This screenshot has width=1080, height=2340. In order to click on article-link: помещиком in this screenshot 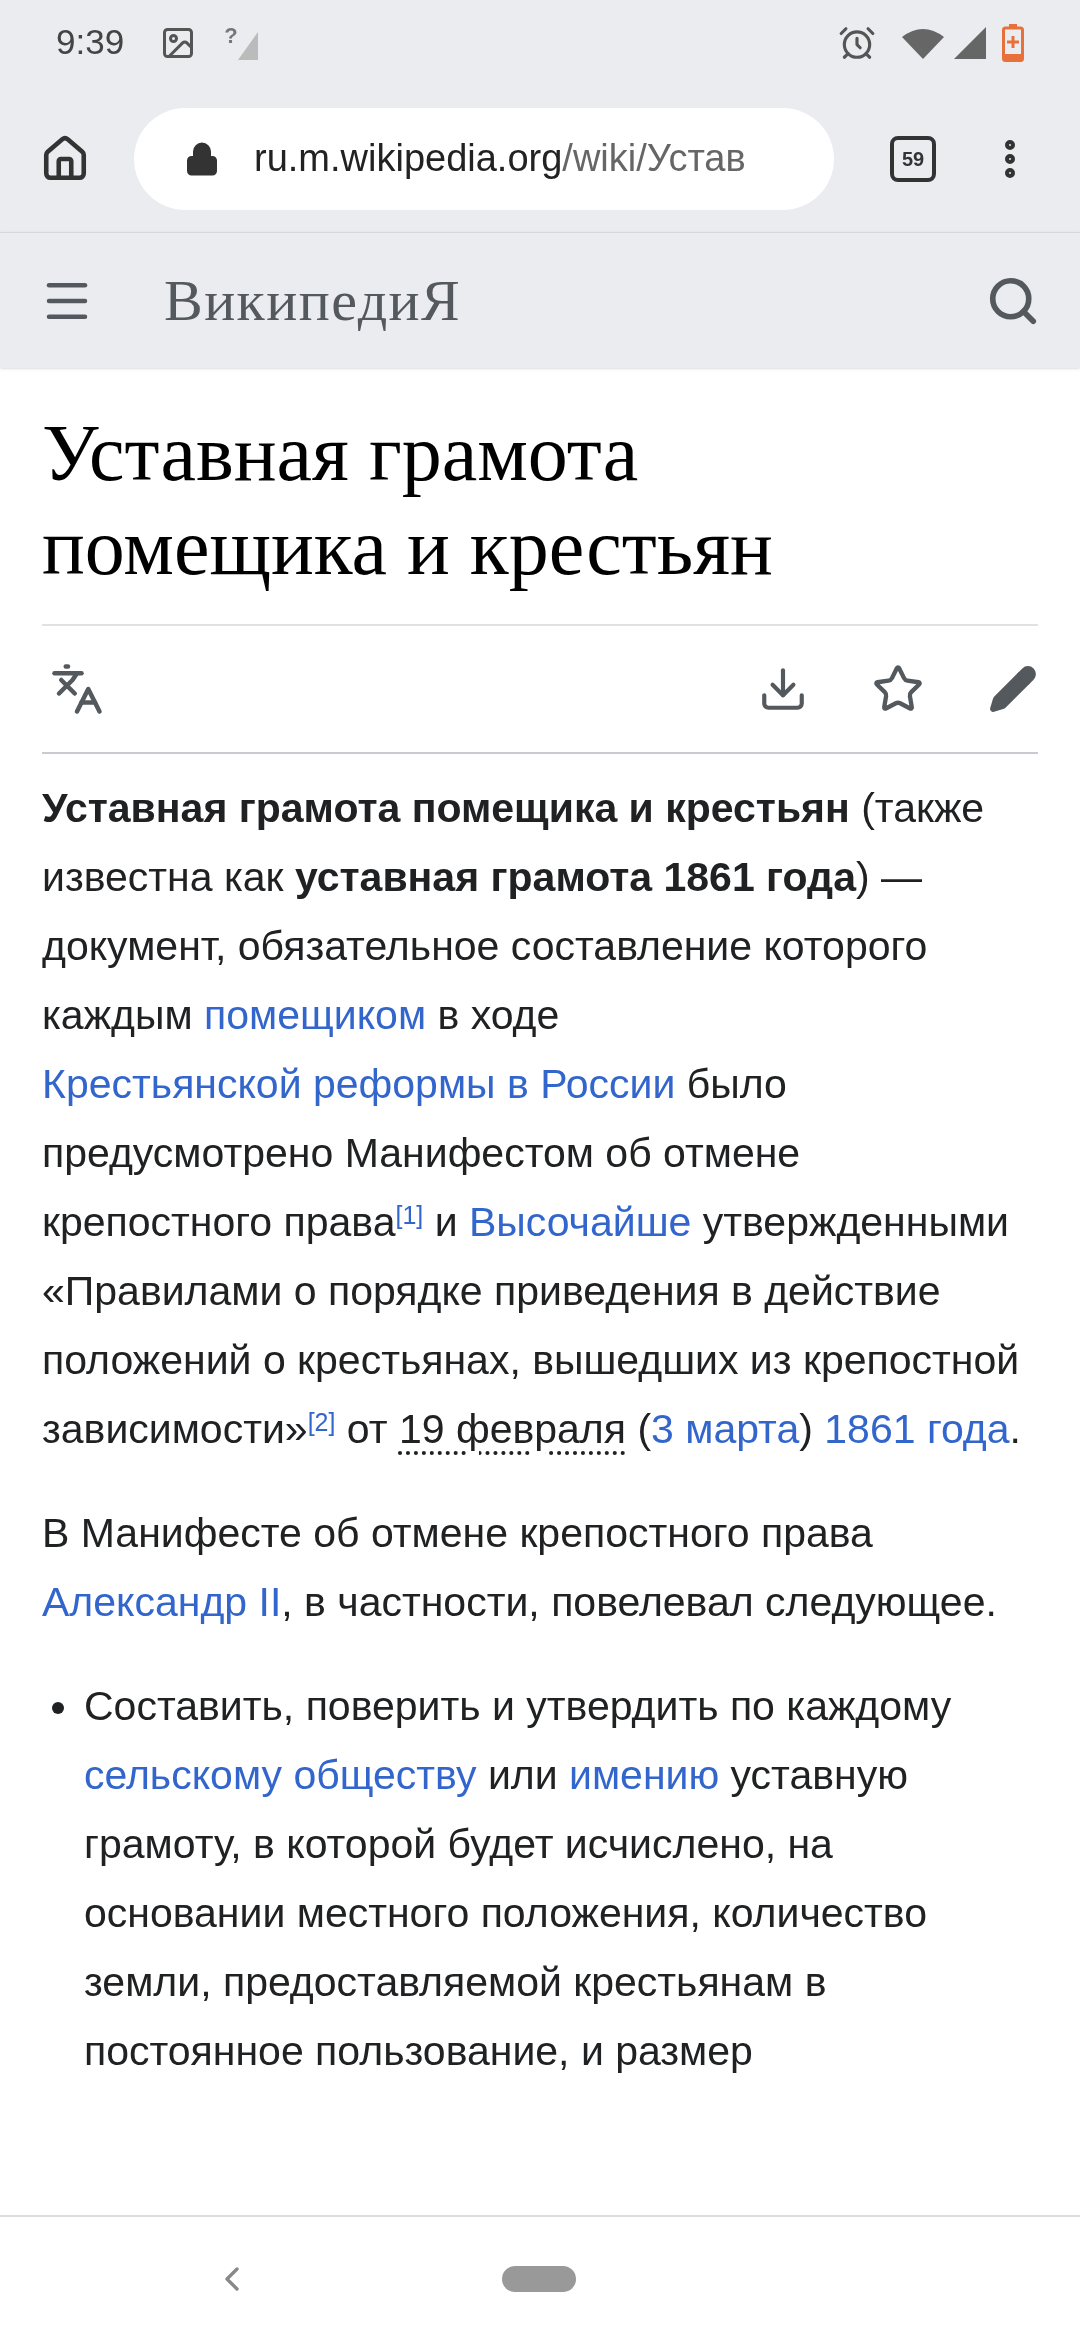, I will do `click(315, 1015)`.